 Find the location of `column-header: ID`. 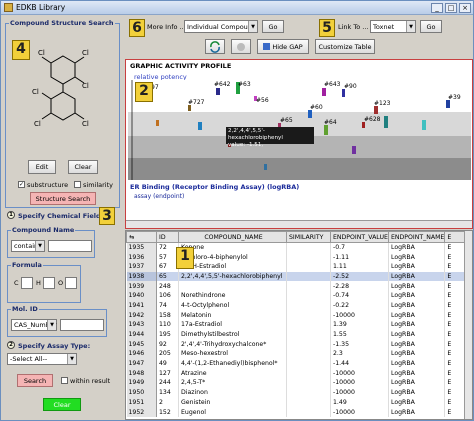

column-header: ID is located at coordinates (167, 237).